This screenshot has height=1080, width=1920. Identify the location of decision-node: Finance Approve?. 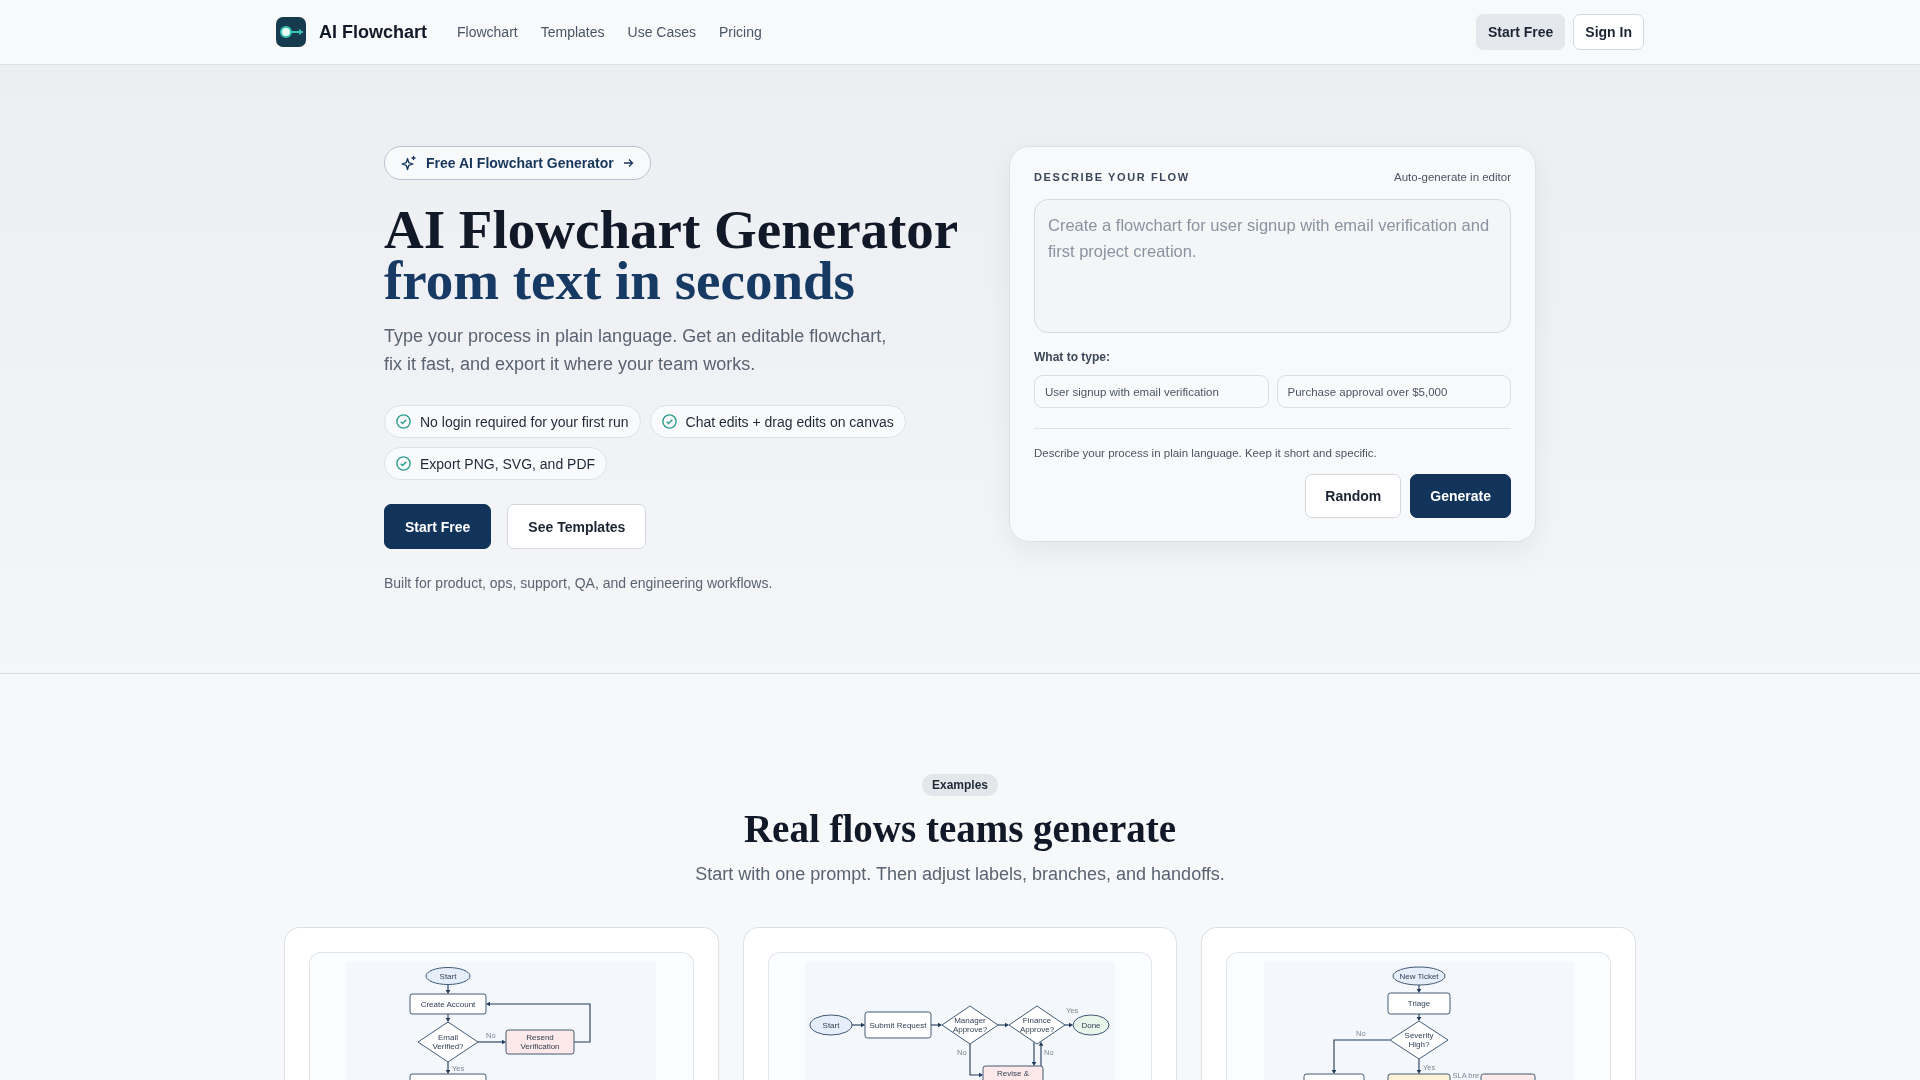
(1037, 1025).